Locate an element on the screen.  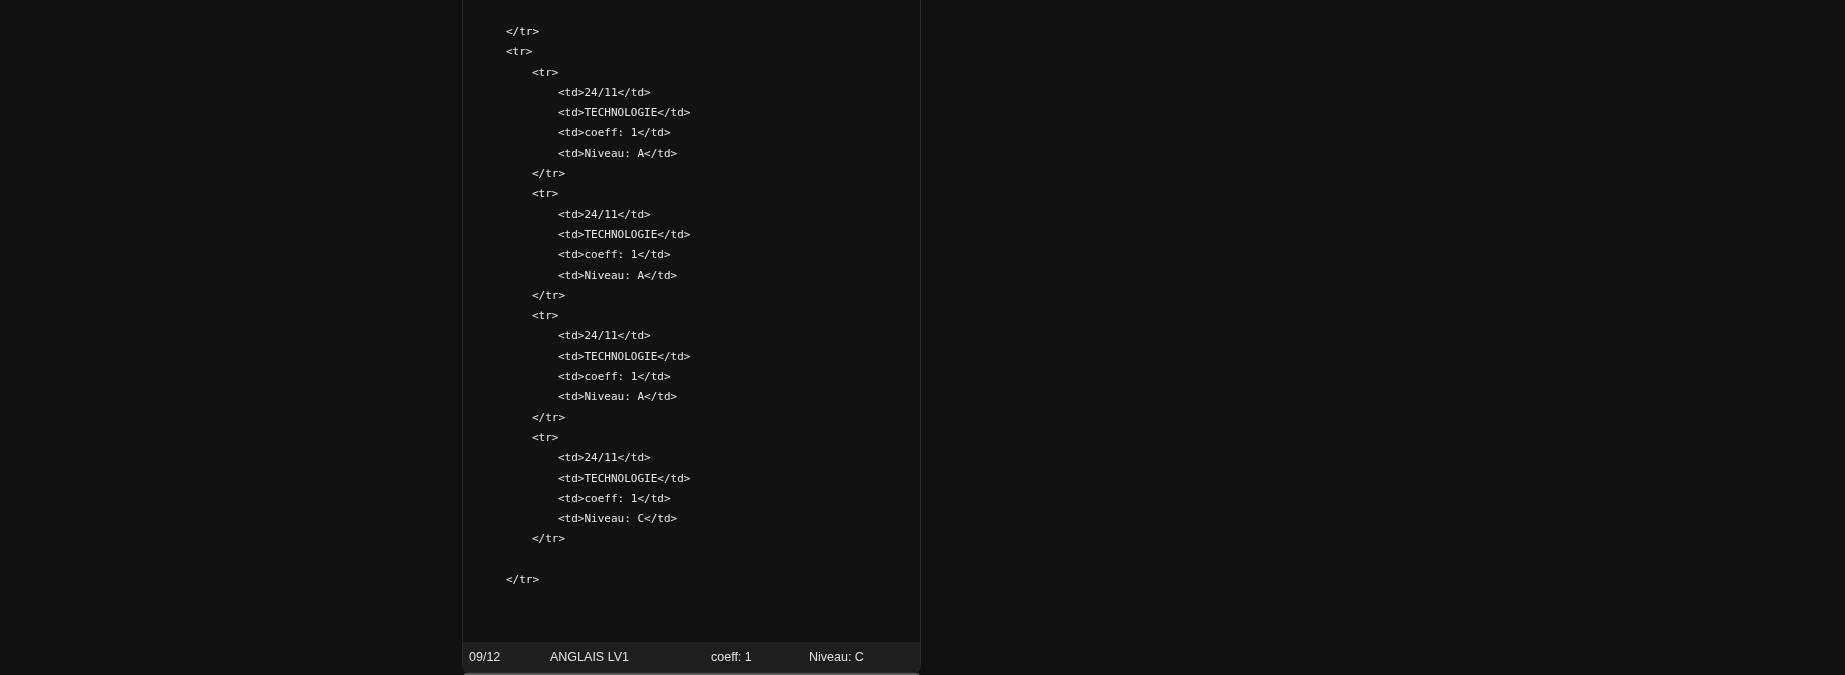
level-text: Niveau: C is located at coordinates (836, 657).